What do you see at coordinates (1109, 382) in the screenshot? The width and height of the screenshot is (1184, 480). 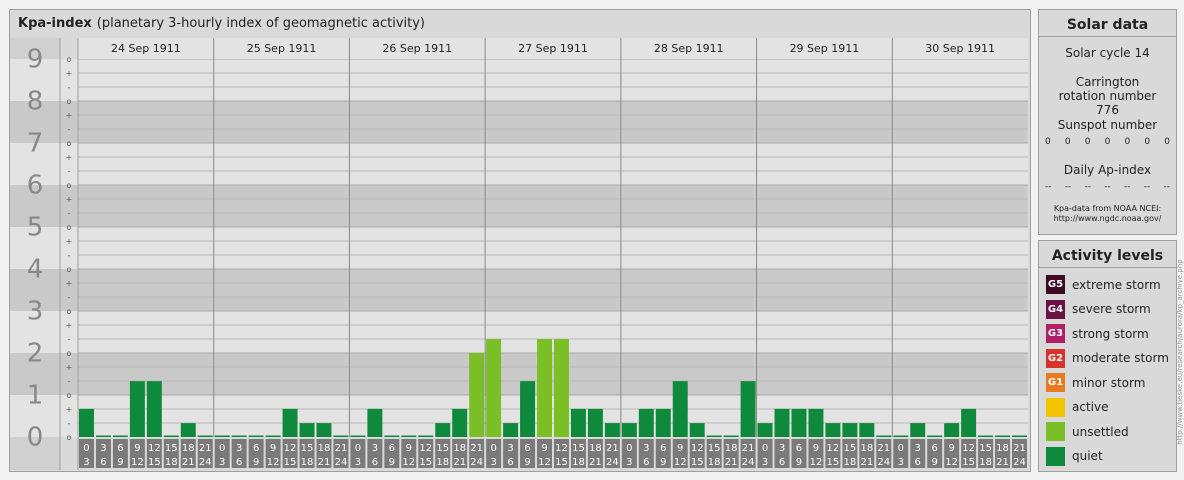 I see `level-label: minor storm` at bounding box center [1109, 382].